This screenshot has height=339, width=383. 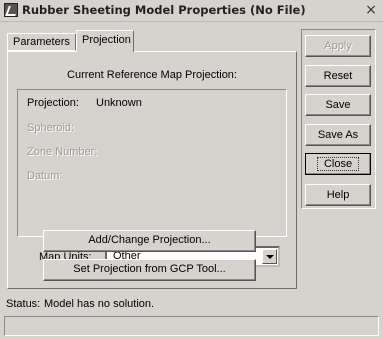 What do you see at coordinates (11, 10) in the screenshot?
I see `app-icon` at bounding box center [11, 10].